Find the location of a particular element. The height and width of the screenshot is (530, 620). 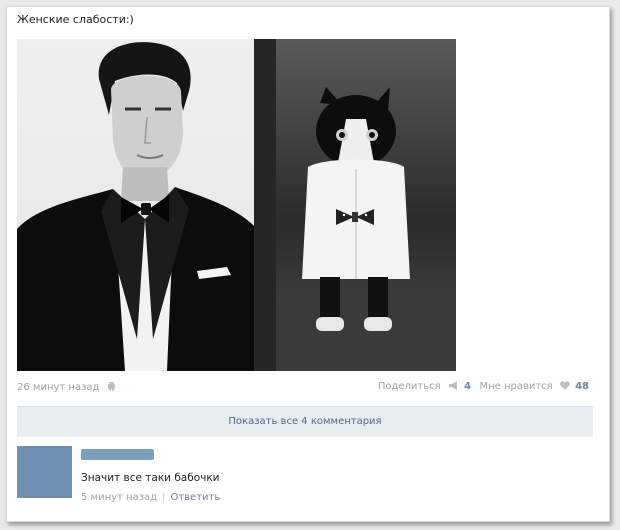

like-label: Мне нравится is located at coordinates (516, 386).